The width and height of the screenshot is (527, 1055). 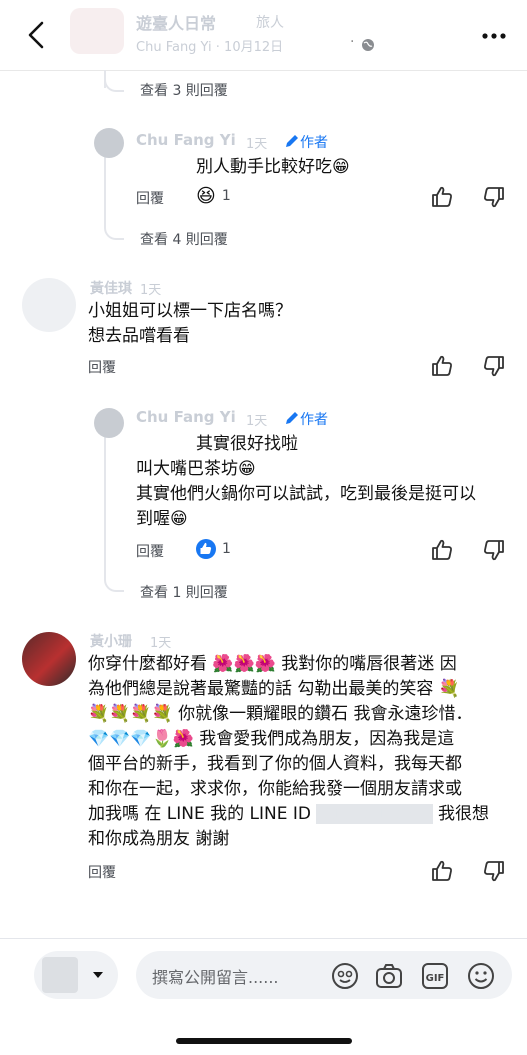 I want to click on comment-input: 撰寫公開留言...... GIF, so click(x=324, y=975).